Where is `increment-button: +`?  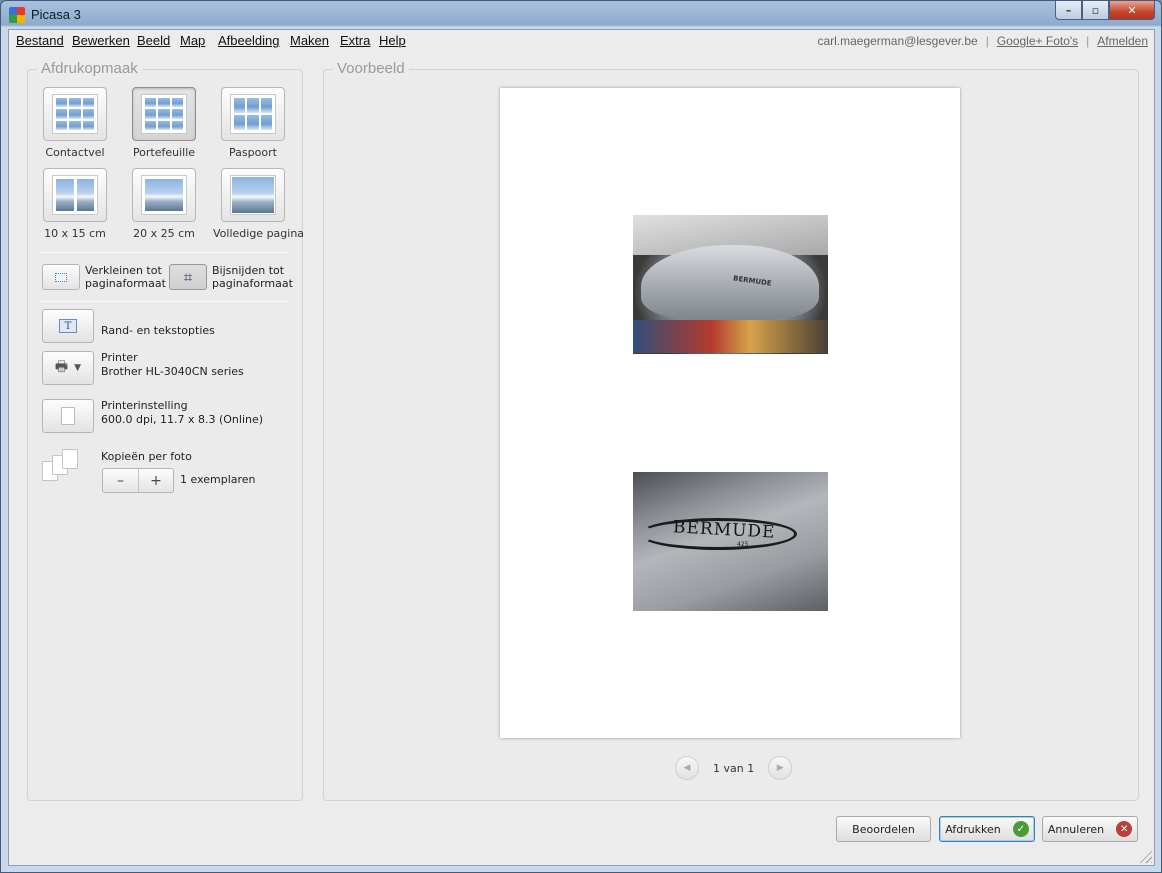
increment-button: + is located at coordinates (155, 480).